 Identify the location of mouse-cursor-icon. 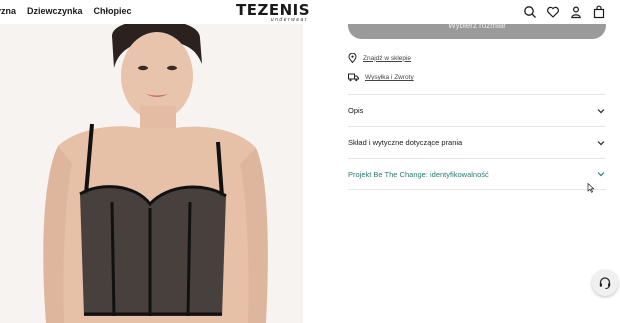
(591, 188).